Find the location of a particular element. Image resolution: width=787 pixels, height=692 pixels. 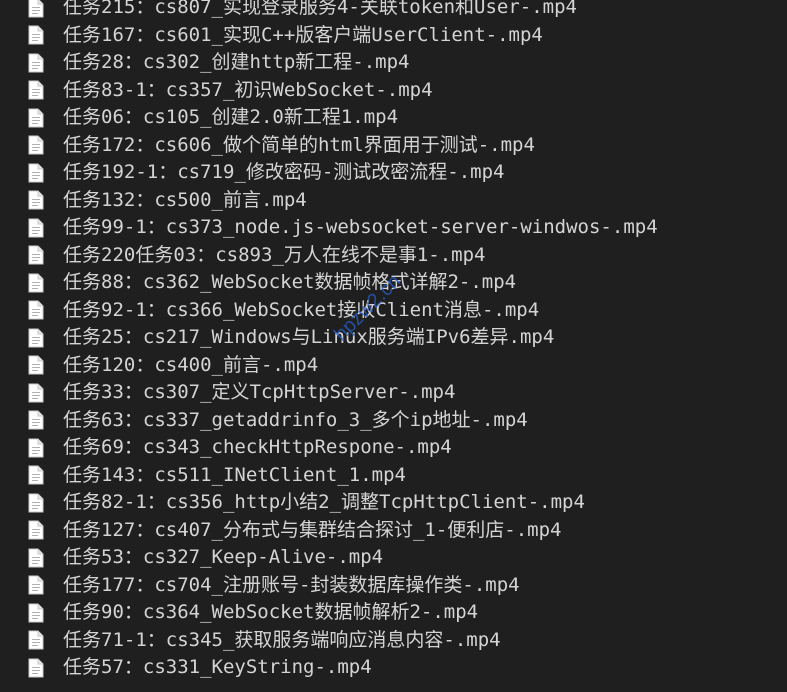

file-name: 任务215：cs807_实现登录服务4-关联token和User-.mp4 is located at coordinates (320, 10).